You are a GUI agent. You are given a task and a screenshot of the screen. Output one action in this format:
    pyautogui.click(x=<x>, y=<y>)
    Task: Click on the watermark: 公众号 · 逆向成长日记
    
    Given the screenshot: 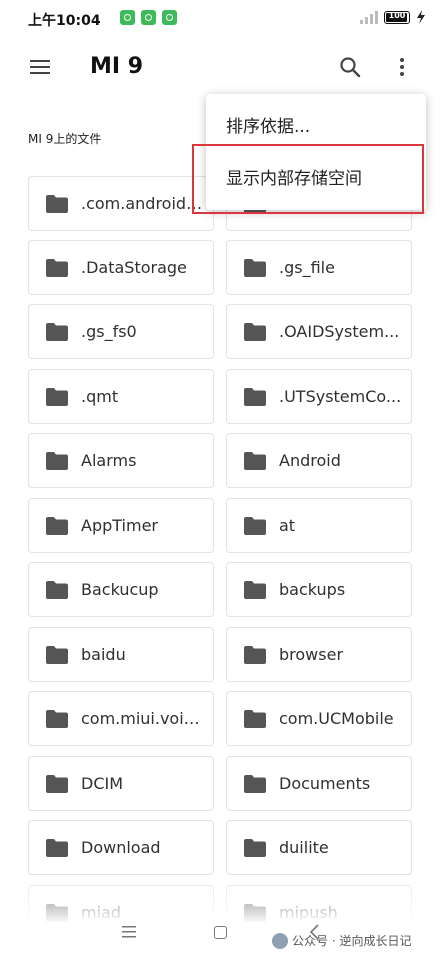 What is the action you would take?
    pyautogui.click(x=341, y=940)
    